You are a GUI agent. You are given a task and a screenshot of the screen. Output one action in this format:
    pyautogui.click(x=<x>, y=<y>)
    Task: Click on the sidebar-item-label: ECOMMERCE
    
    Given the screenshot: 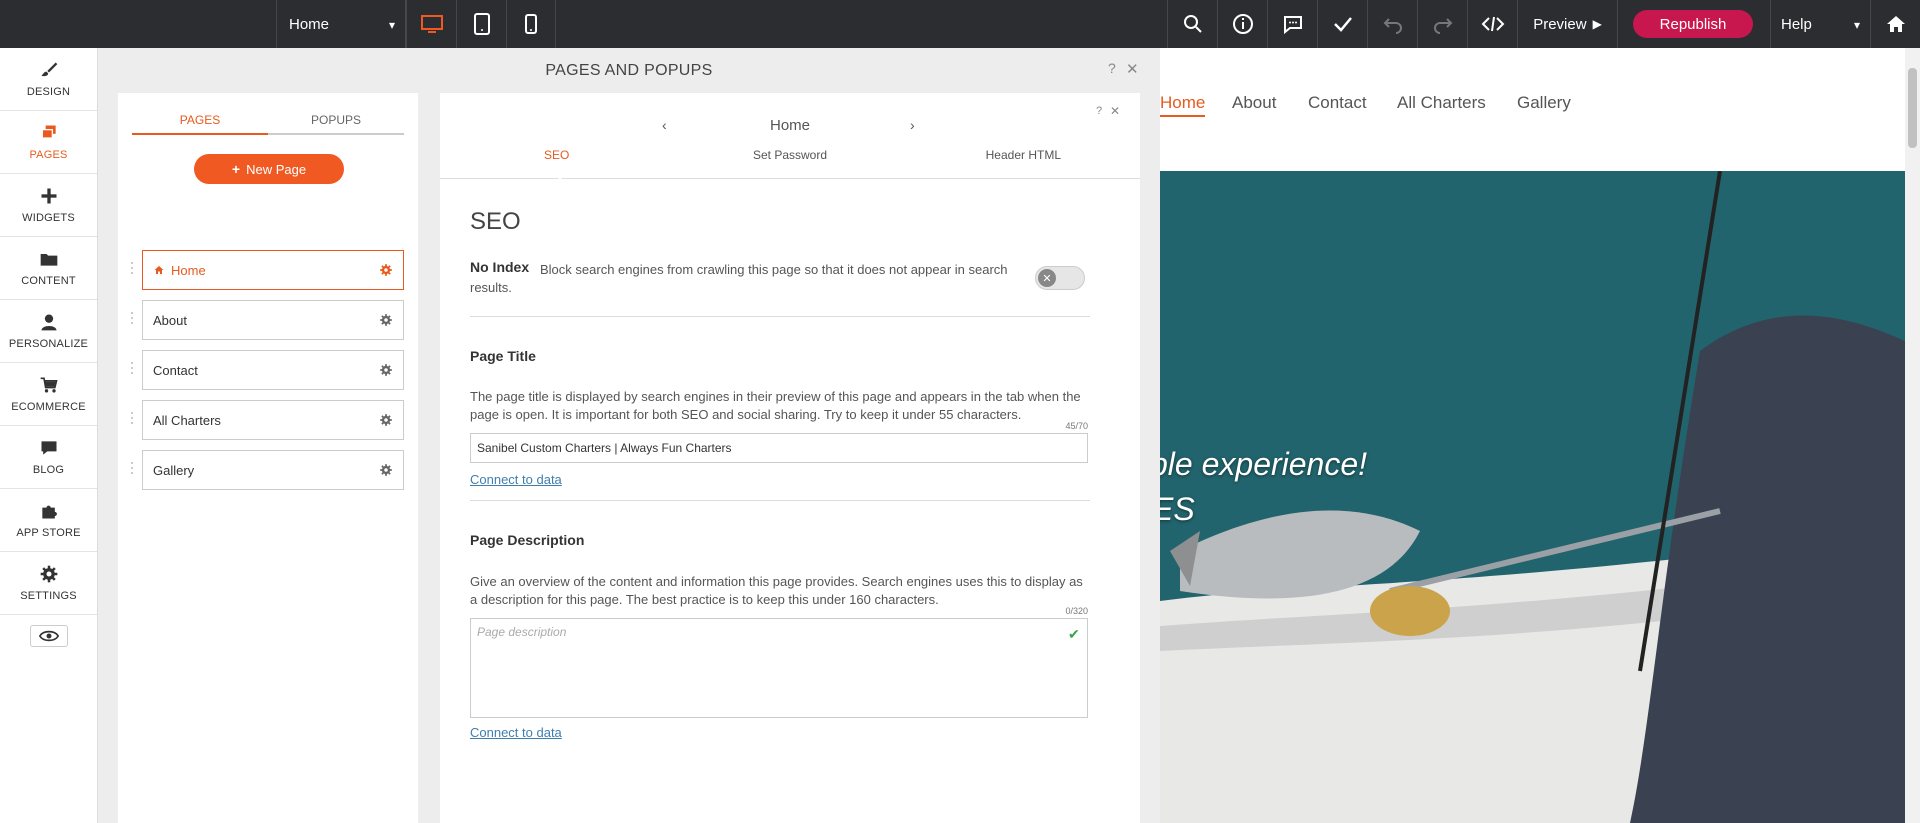 What is the action you would take?
    pyautogui.click(x=48, y=407)
    